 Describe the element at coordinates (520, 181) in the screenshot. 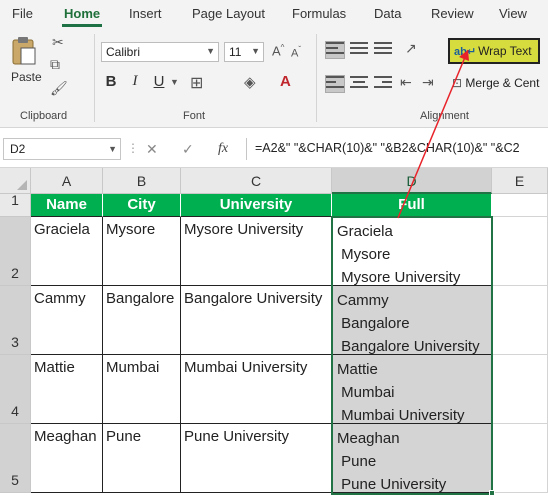

I see `column-header-e: E` at that location.